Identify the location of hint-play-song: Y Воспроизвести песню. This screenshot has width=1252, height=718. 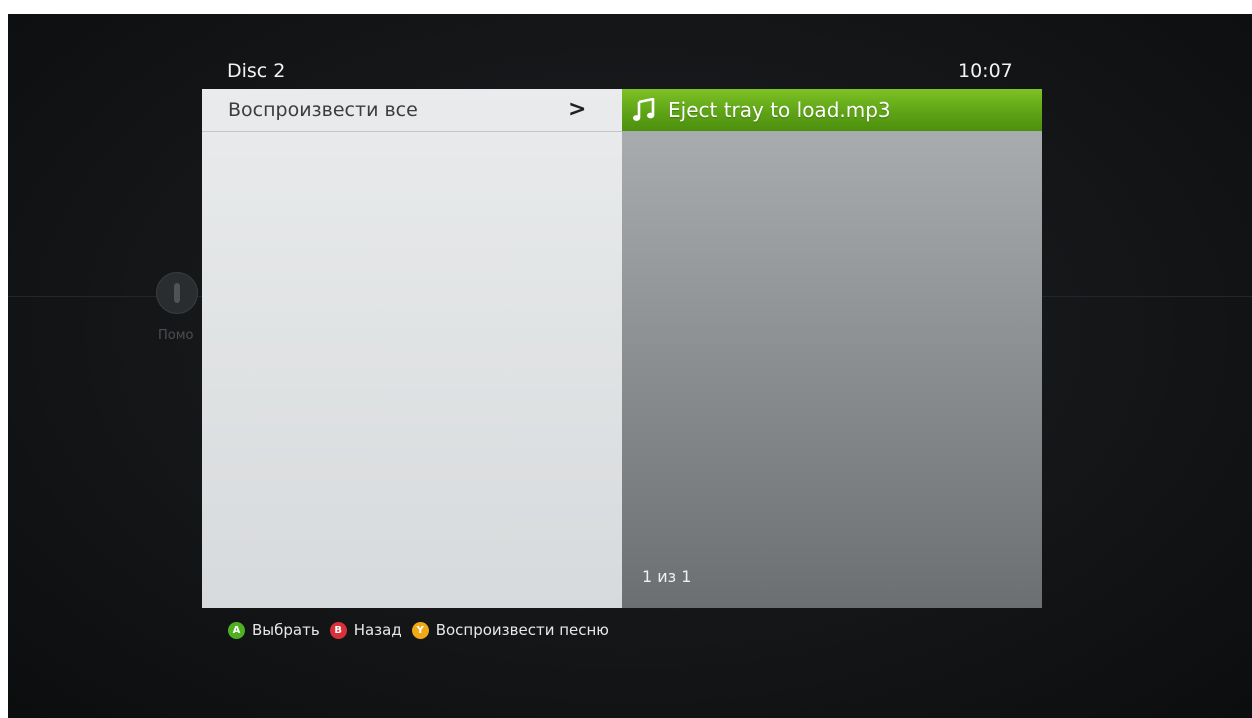
(510, 630).